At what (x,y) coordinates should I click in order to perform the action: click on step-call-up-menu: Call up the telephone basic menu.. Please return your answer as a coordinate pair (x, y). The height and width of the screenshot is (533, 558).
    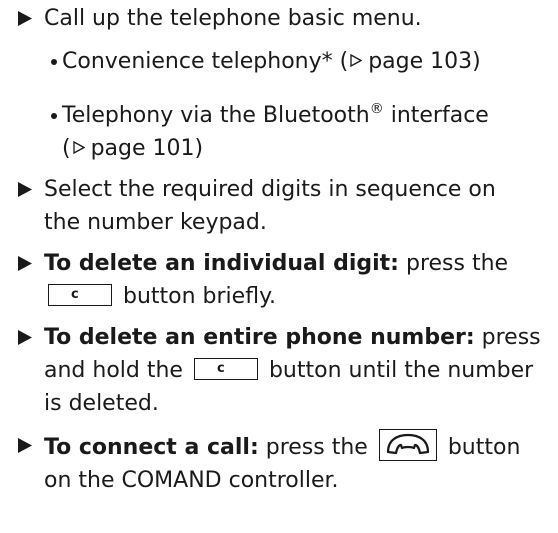
    Looking at the image, I should click on (283, 18).